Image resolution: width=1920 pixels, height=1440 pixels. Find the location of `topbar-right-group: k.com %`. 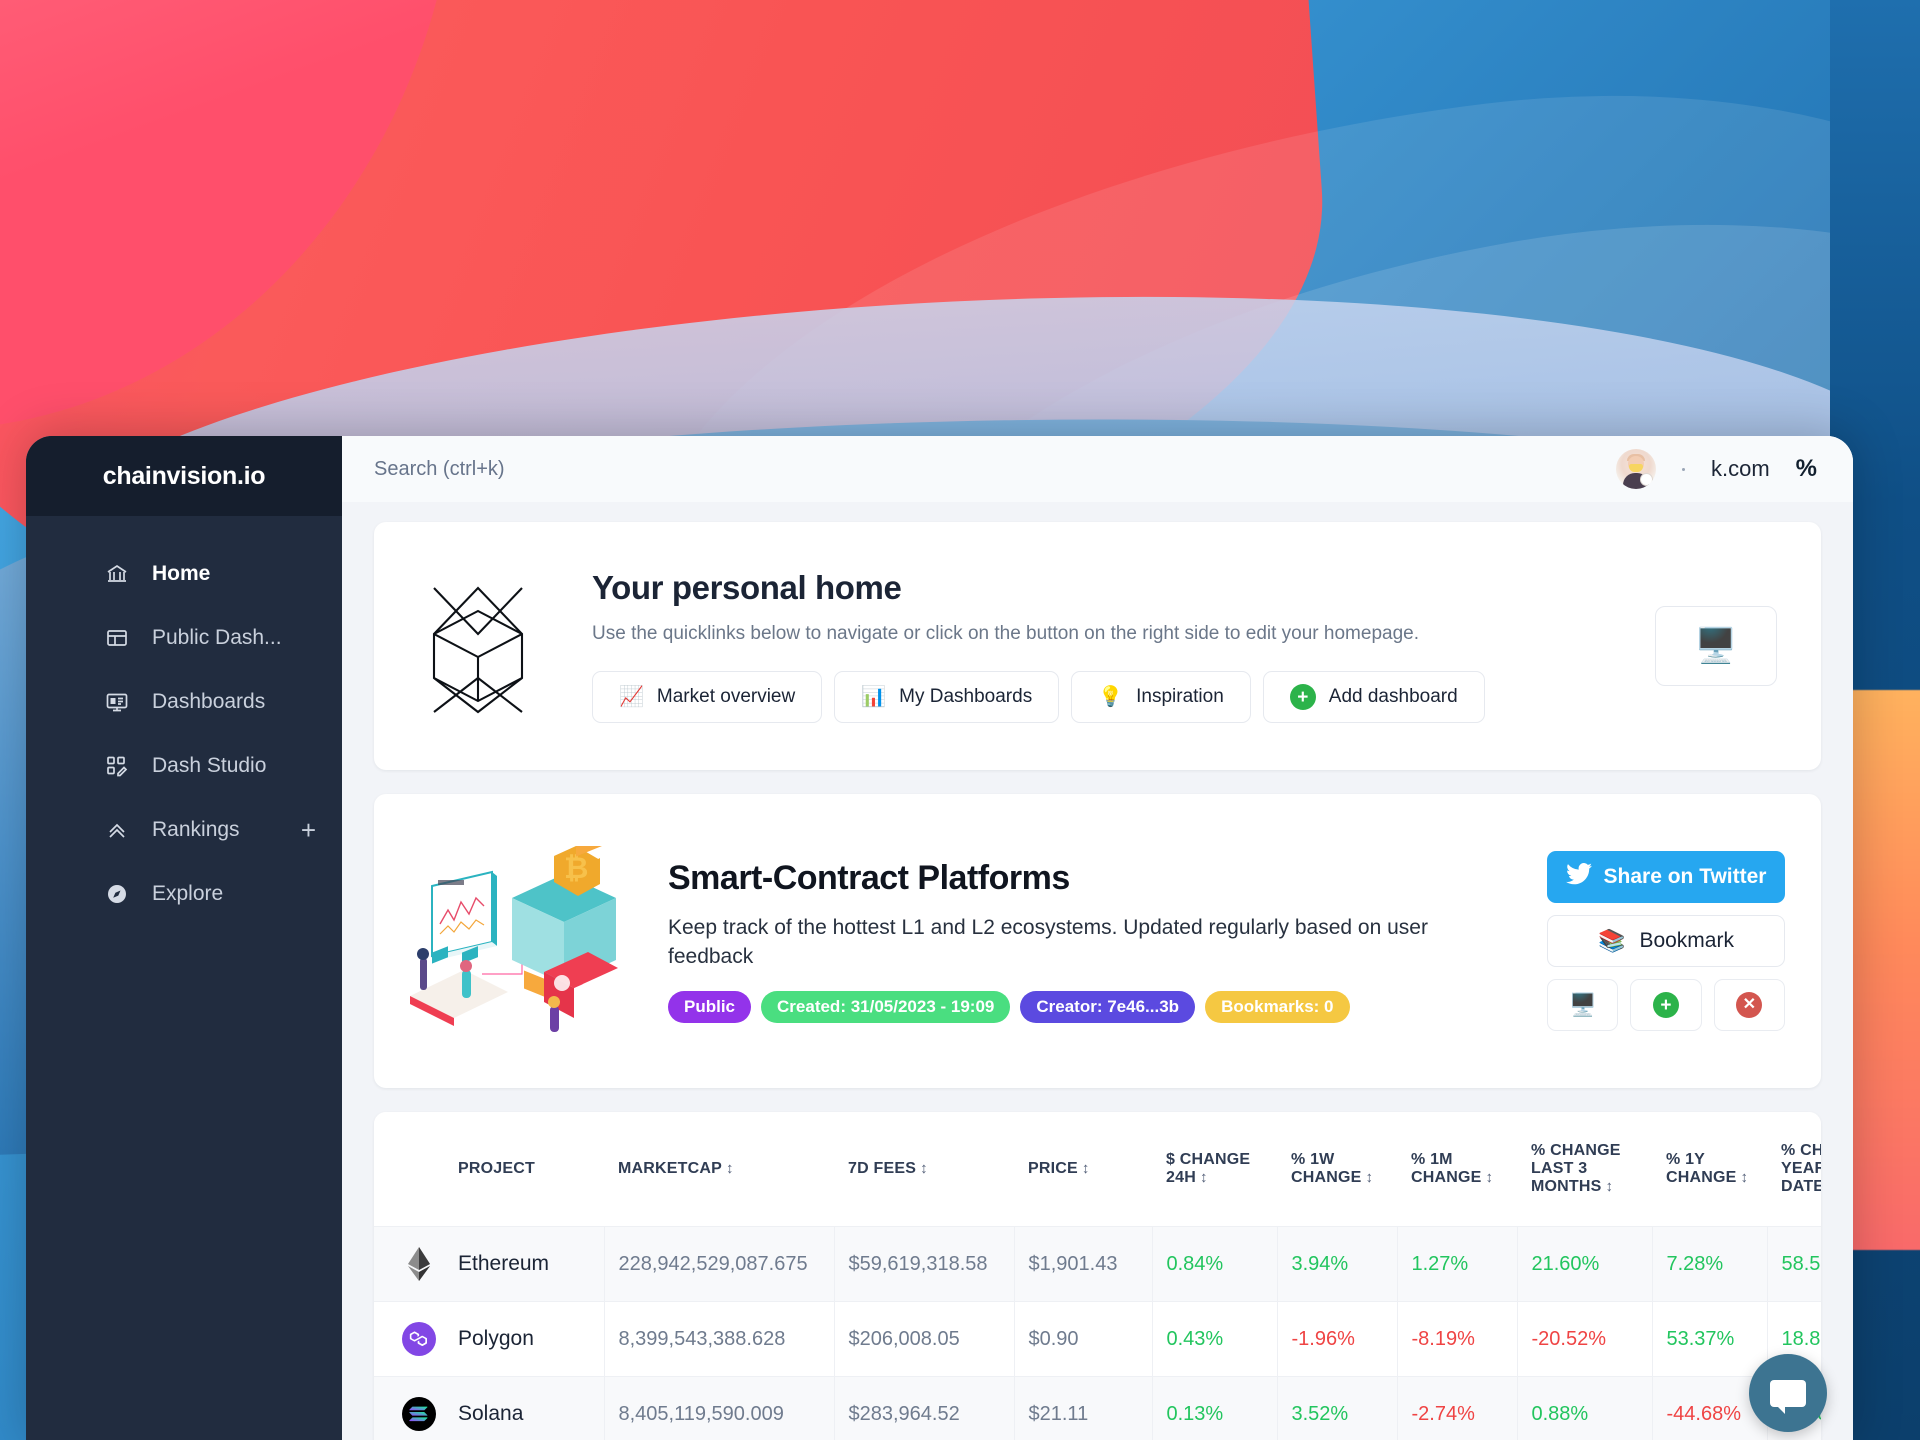

topbar-right-group: k.com % is located at coordinates (1716, 469).